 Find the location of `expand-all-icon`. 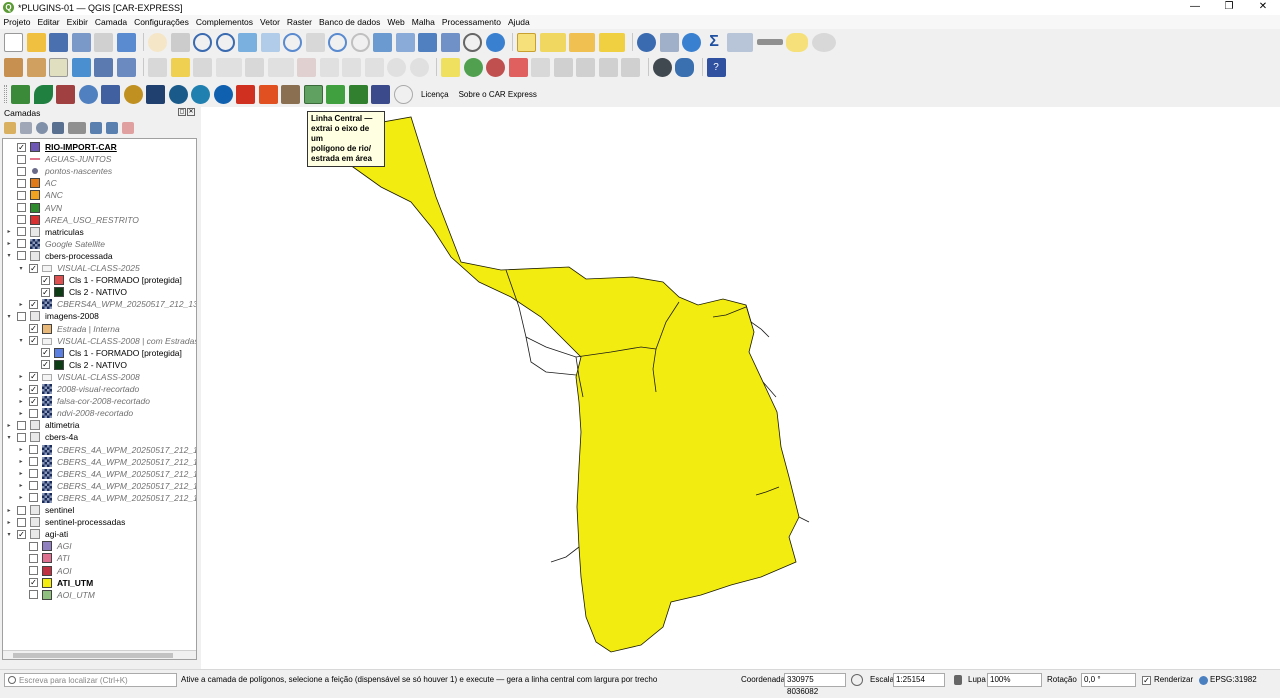

expand-all-icon is located at coordinates (96, 127).